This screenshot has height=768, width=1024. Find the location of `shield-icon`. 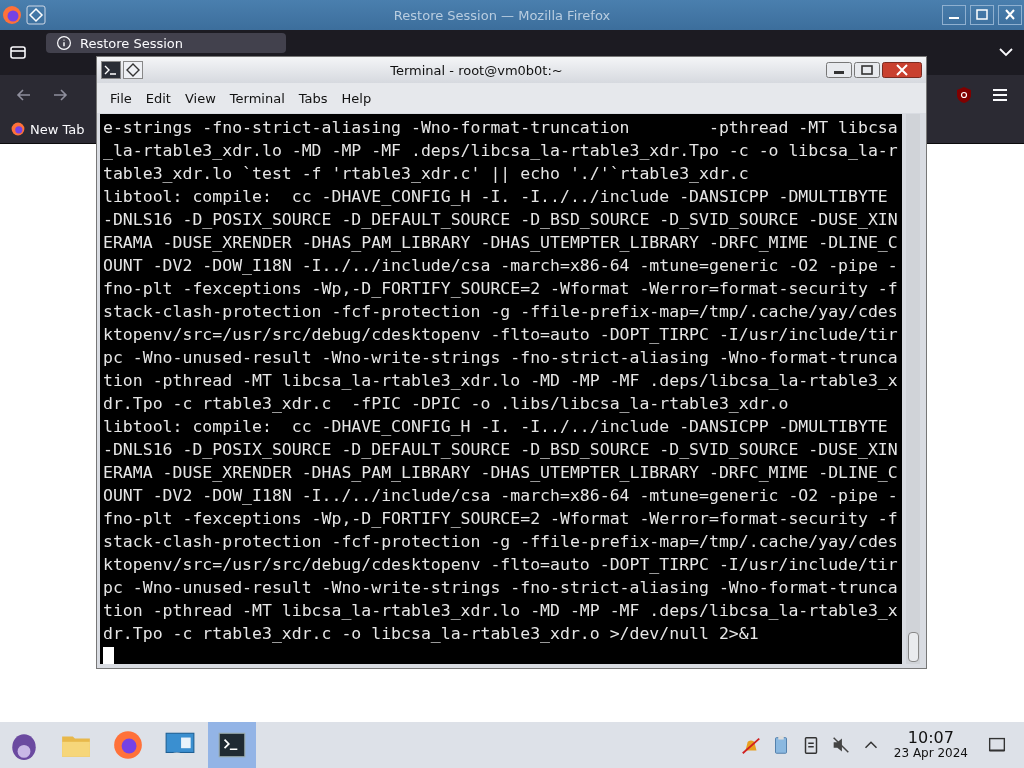

shield-icon is located at coordinates (964, 95).